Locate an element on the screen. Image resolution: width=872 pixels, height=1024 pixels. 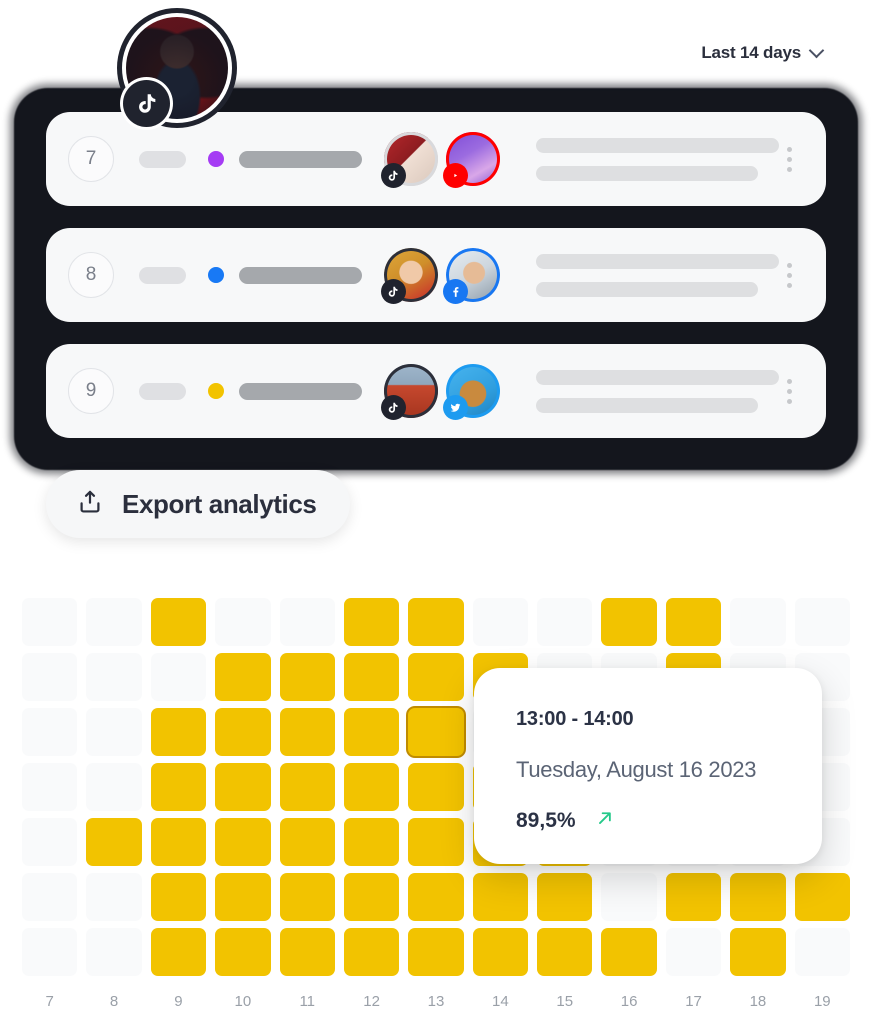
list-item: 8 is located at coordinates (436, 275).